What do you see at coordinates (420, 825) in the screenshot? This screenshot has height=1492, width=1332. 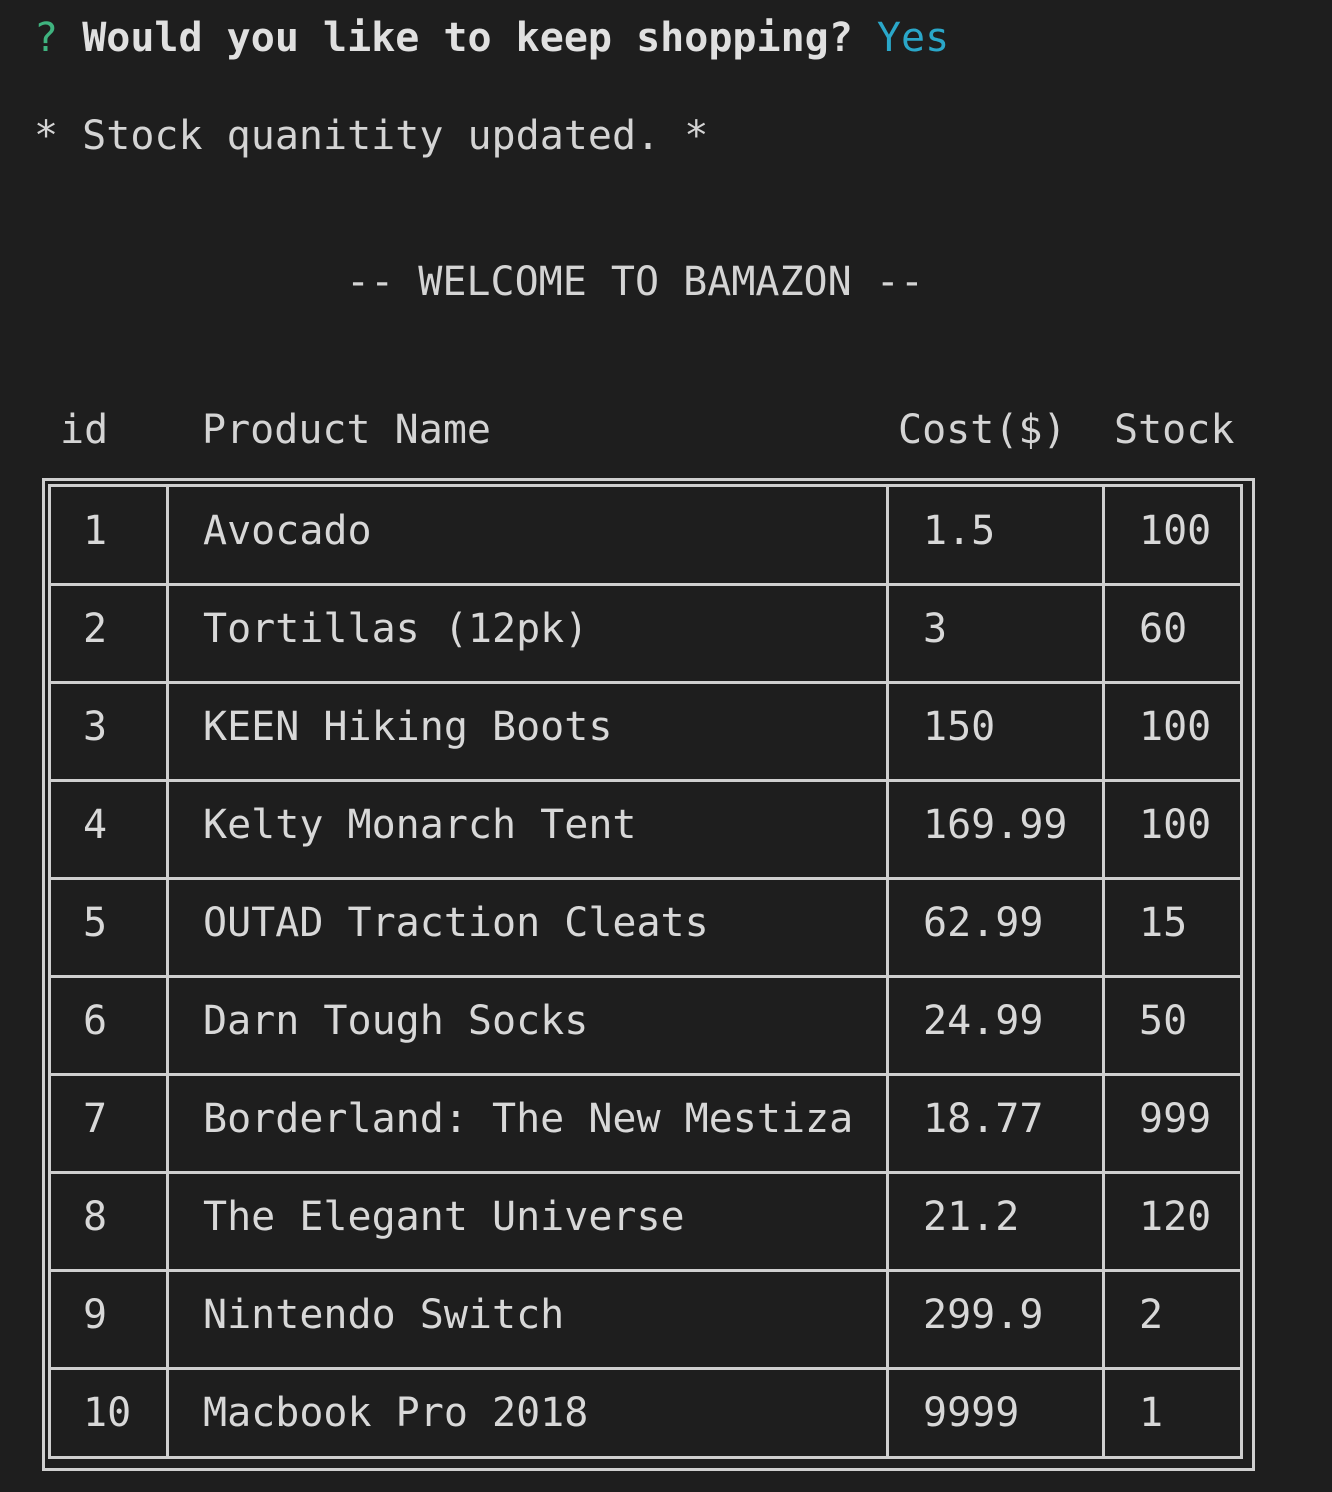 I see `table-cell-name: Kelty Monarch Tent` at bounding box center [420, 825].